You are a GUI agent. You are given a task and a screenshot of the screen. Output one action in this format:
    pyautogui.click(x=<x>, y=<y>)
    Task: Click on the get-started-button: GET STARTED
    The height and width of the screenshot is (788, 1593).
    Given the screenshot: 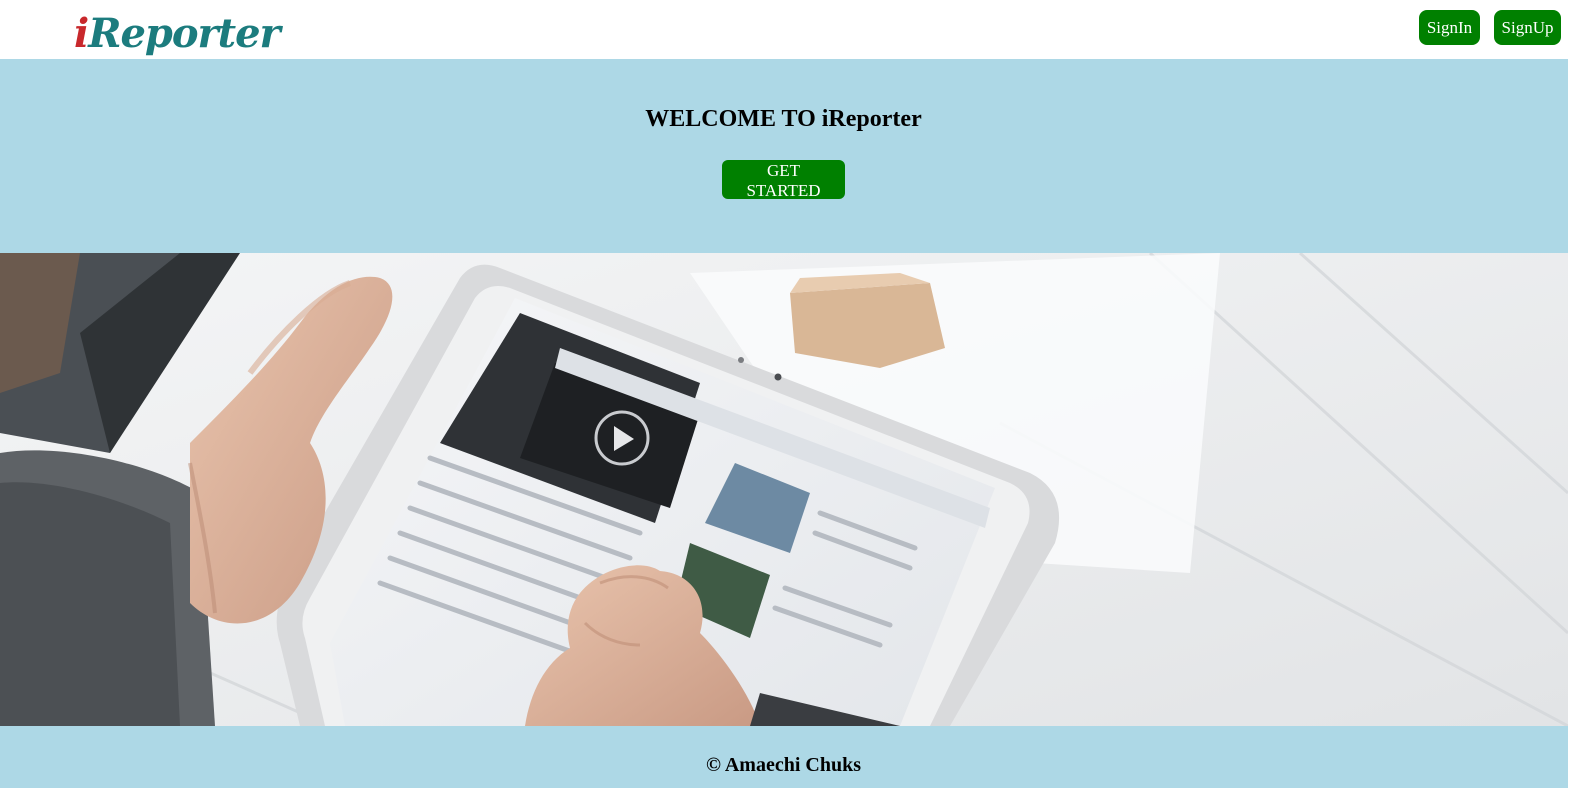 What is the action you would take?
    pyautogui.click(x=783, y=180)
    